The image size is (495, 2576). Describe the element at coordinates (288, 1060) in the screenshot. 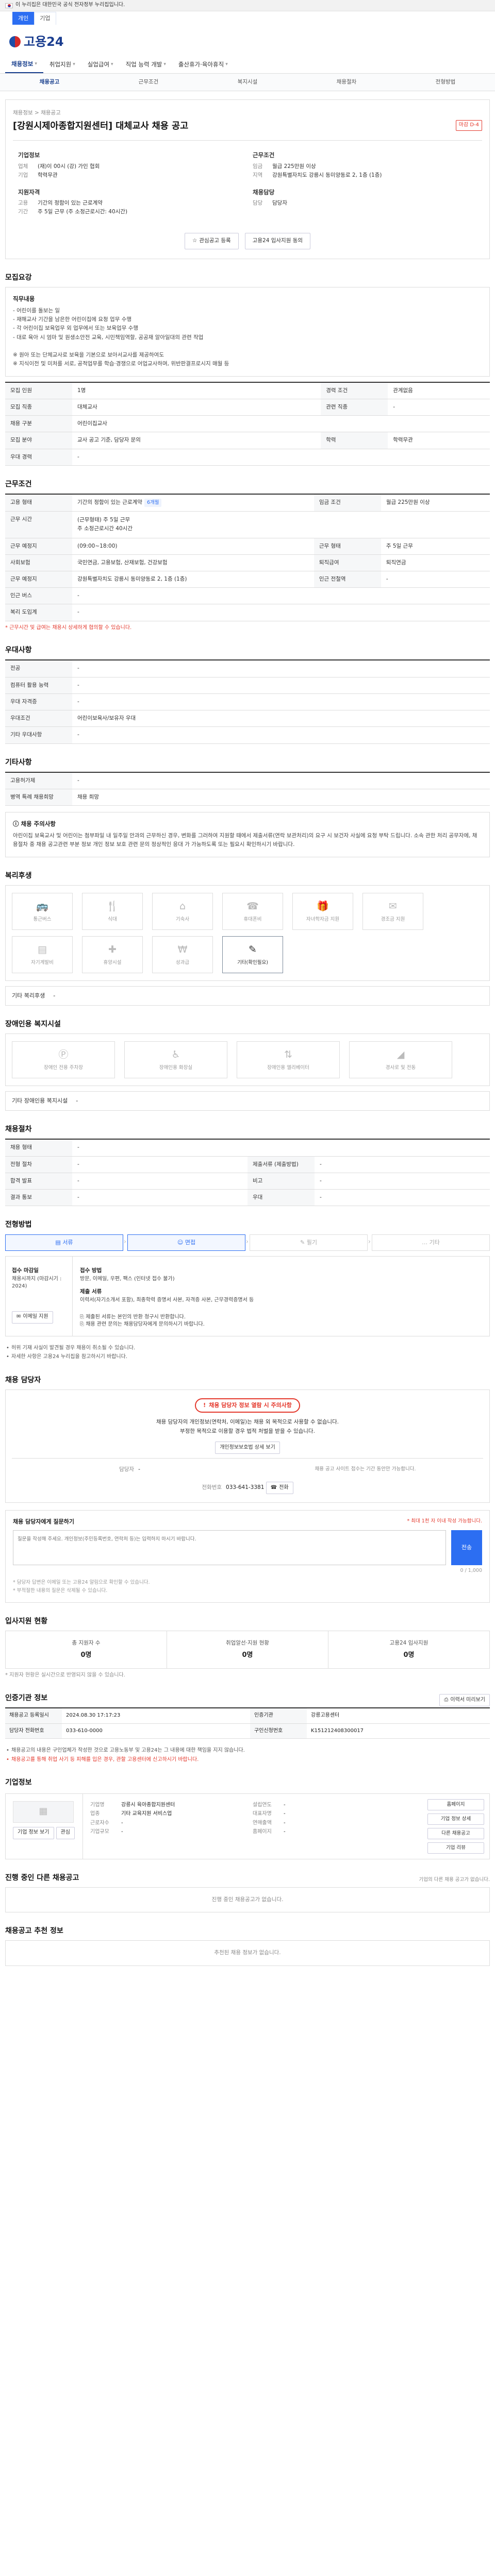

I see `disability-item: ⇅ 장애인용 엘리베이터` at that location.